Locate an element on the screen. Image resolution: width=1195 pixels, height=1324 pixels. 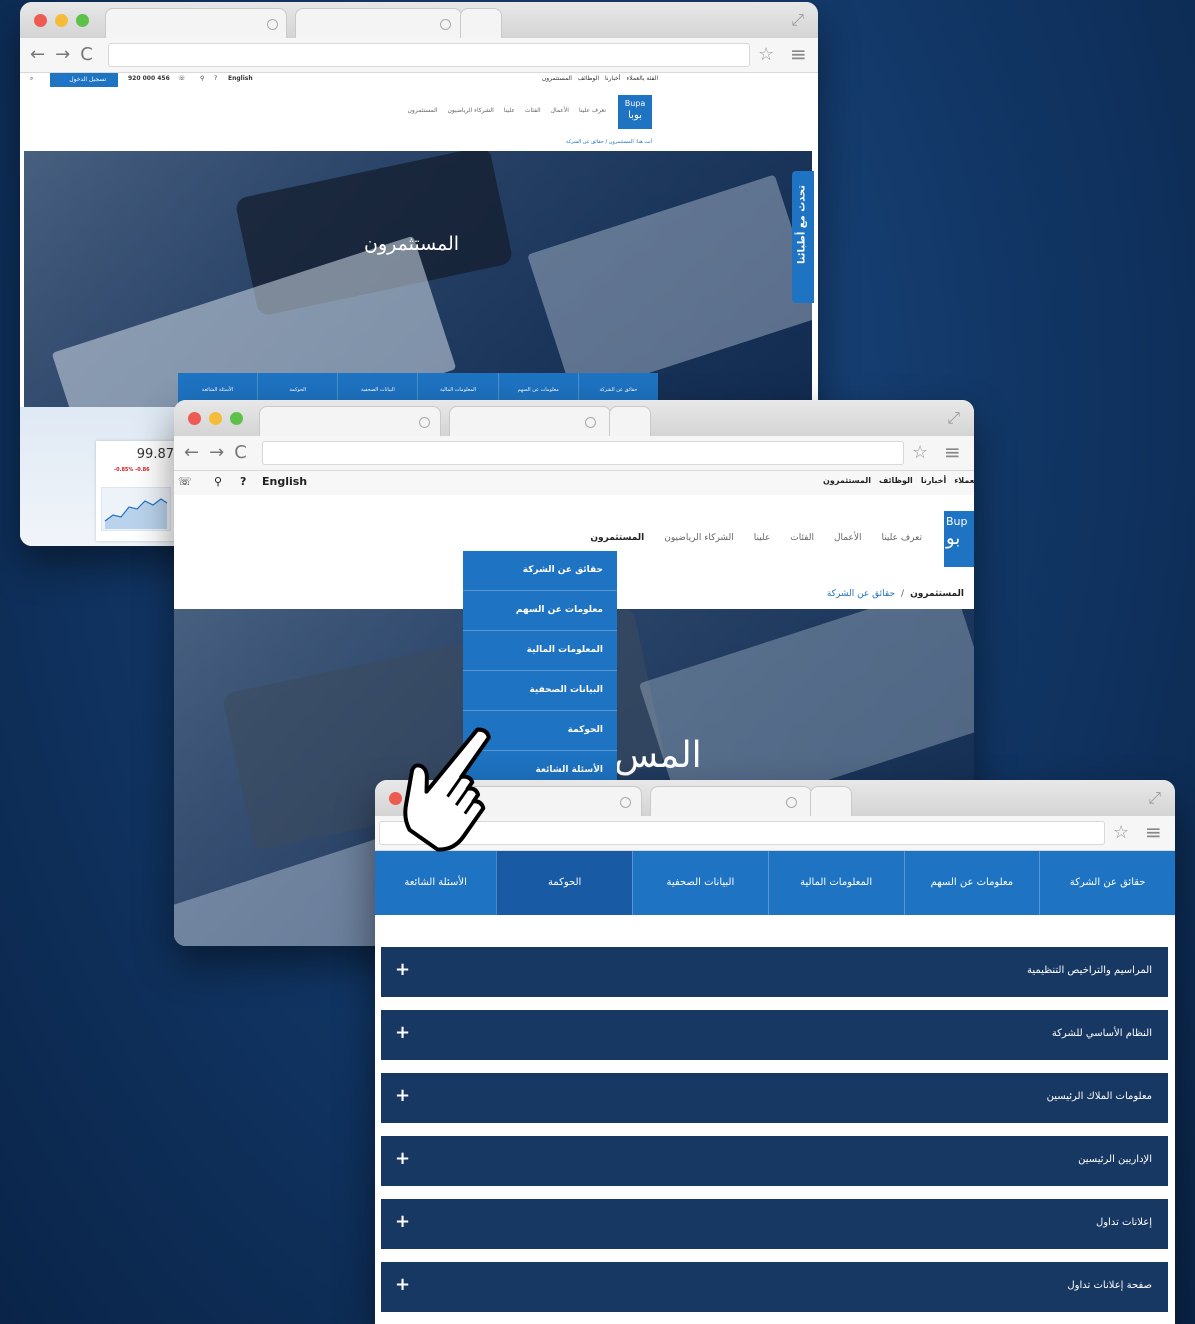
accordion-item: + المراسيم والتراخيص التنظيمية is located at coordinates (774, 972).